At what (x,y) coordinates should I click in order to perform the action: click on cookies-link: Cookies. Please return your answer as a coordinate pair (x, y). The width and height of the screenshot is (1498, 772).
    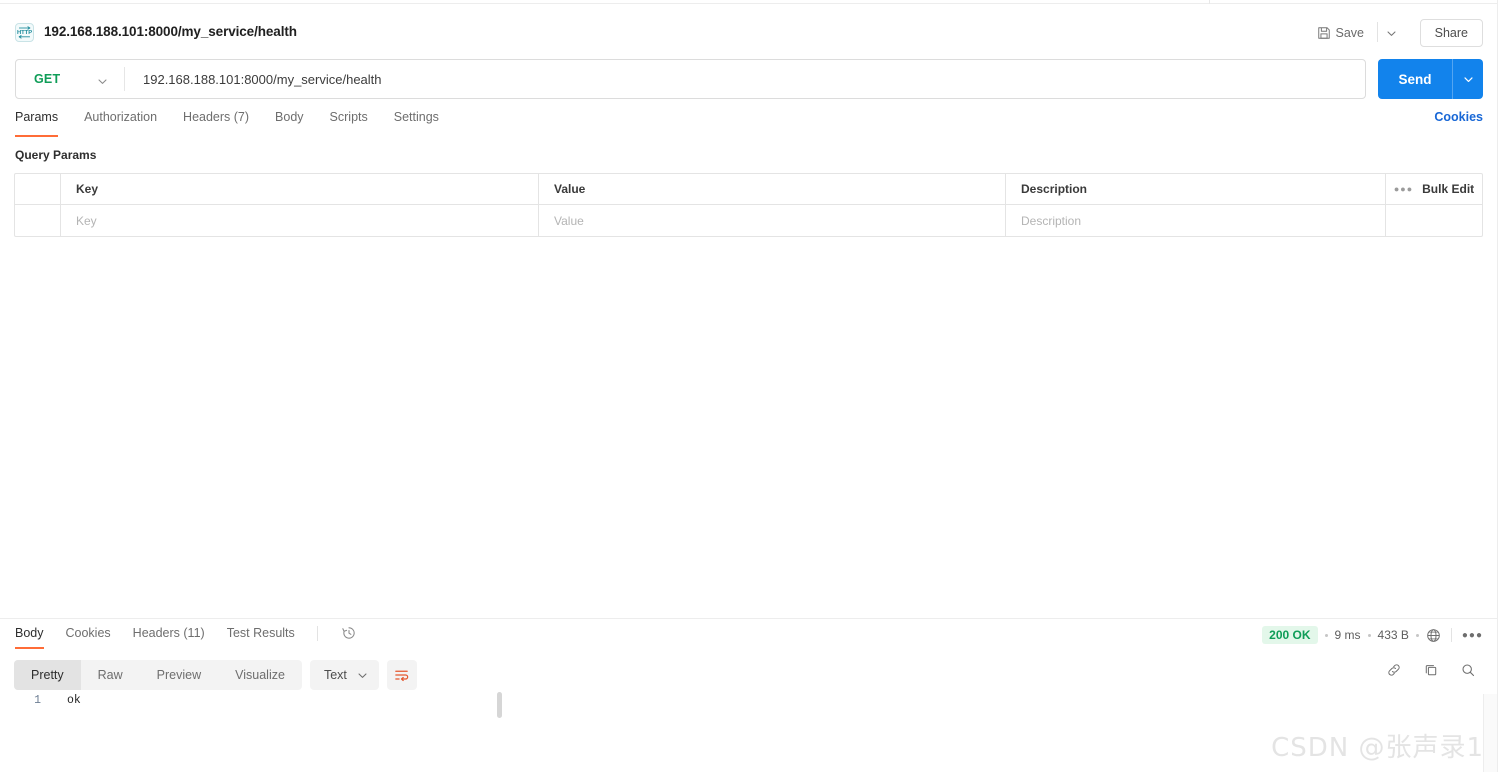
    Looking at the image, I should click on (1458, 117).